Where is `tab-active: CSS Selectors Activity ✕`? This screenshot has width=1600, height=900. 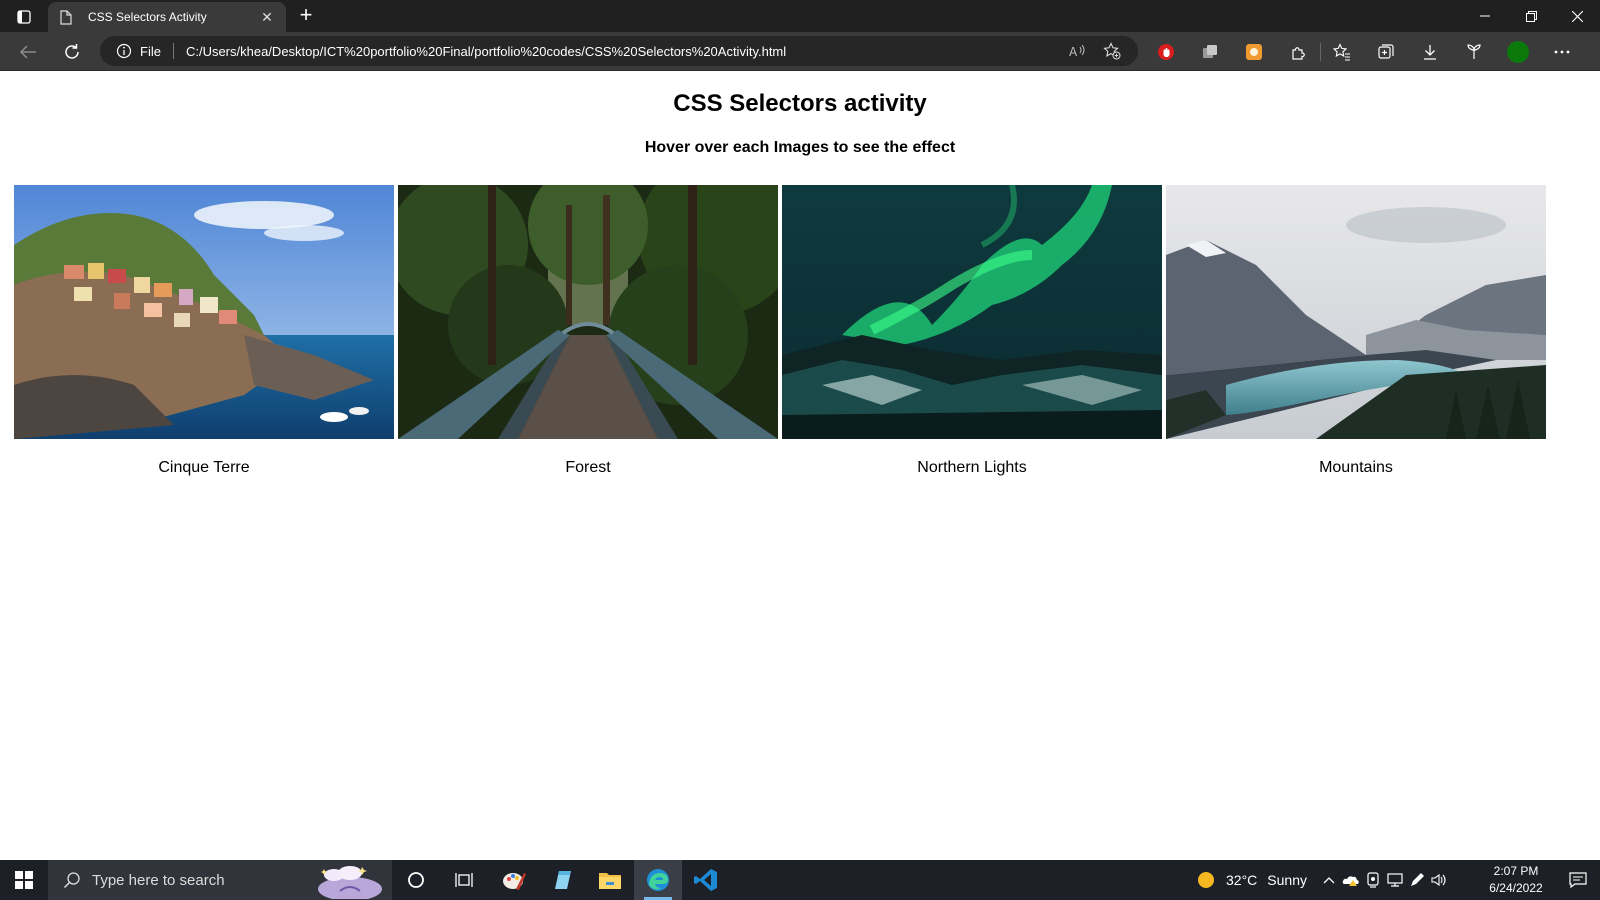 tab-active: CSS Selectors Activity ✕ is located at coordinates (167, 17).